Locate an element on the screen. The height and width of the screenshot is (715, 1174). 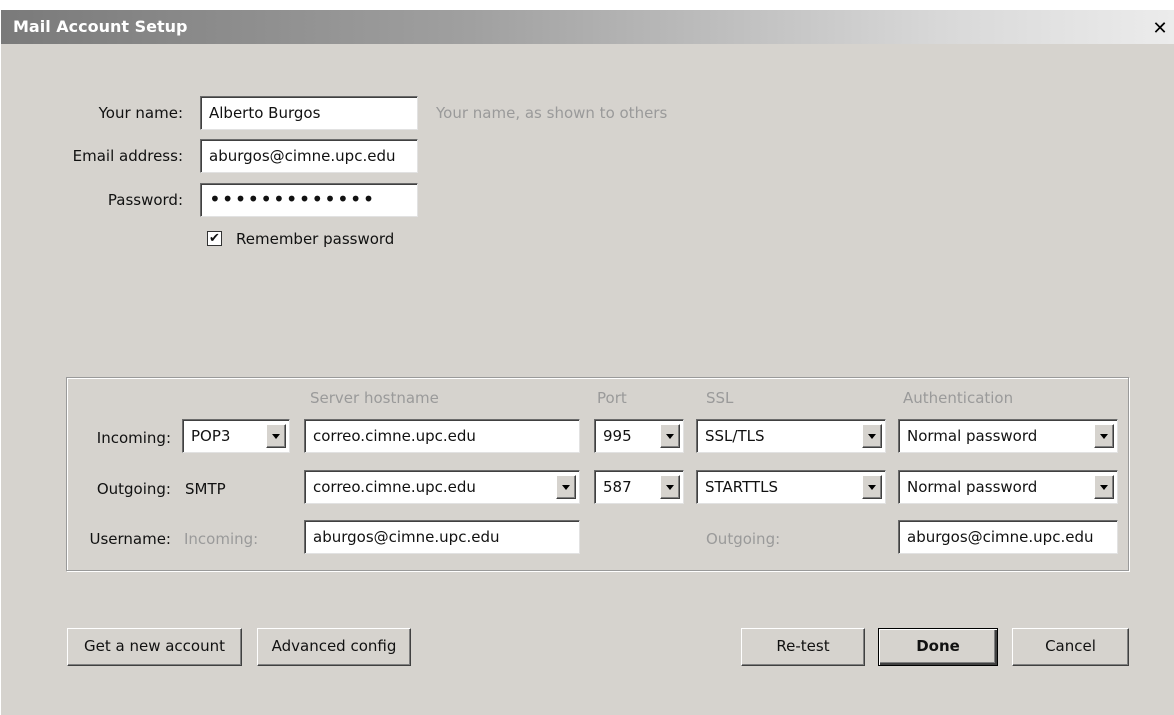
username-outgoing-label: Outgoing: is located at coordinates (743, 539).